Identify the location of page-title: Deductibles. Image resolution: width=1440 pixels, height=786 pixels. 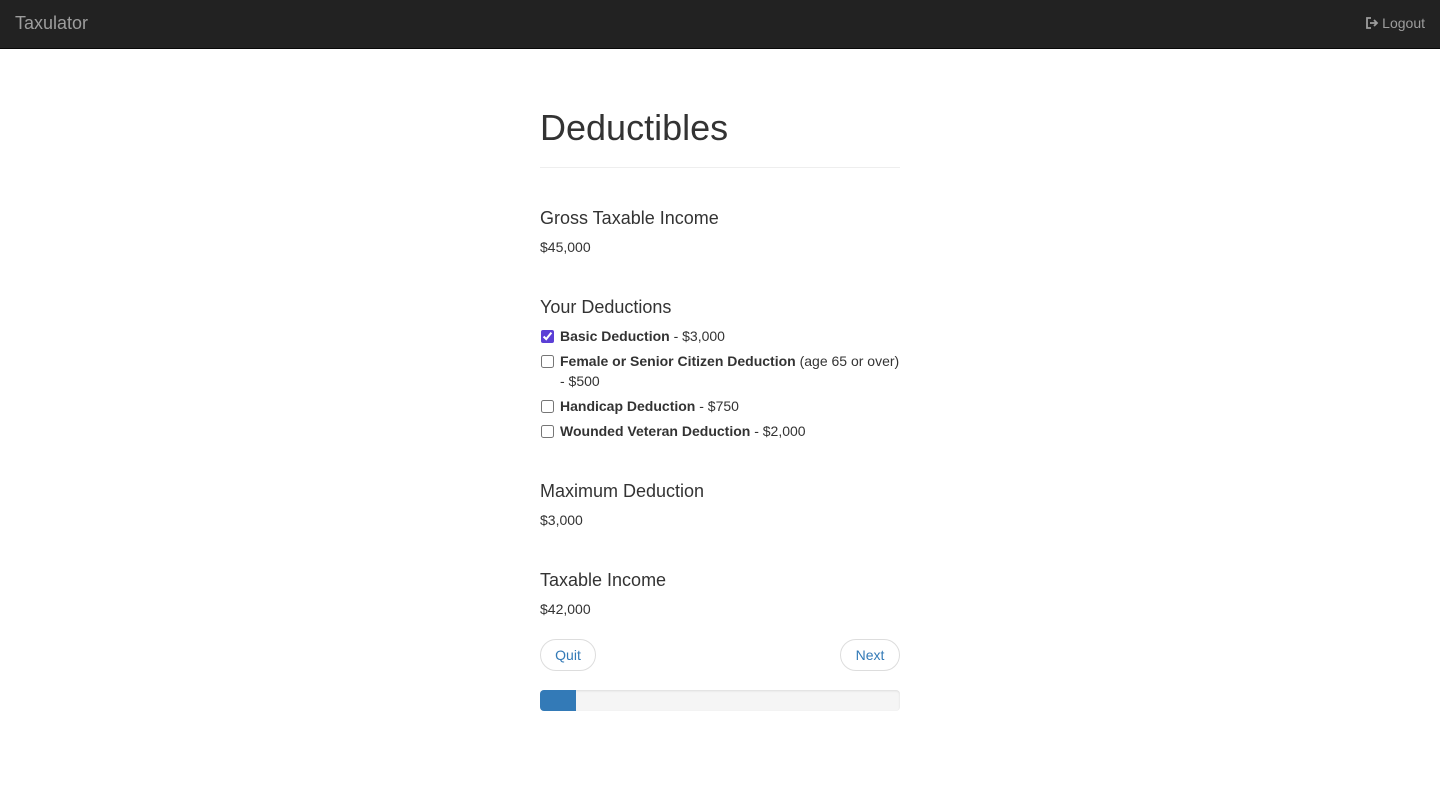
(634, 127).